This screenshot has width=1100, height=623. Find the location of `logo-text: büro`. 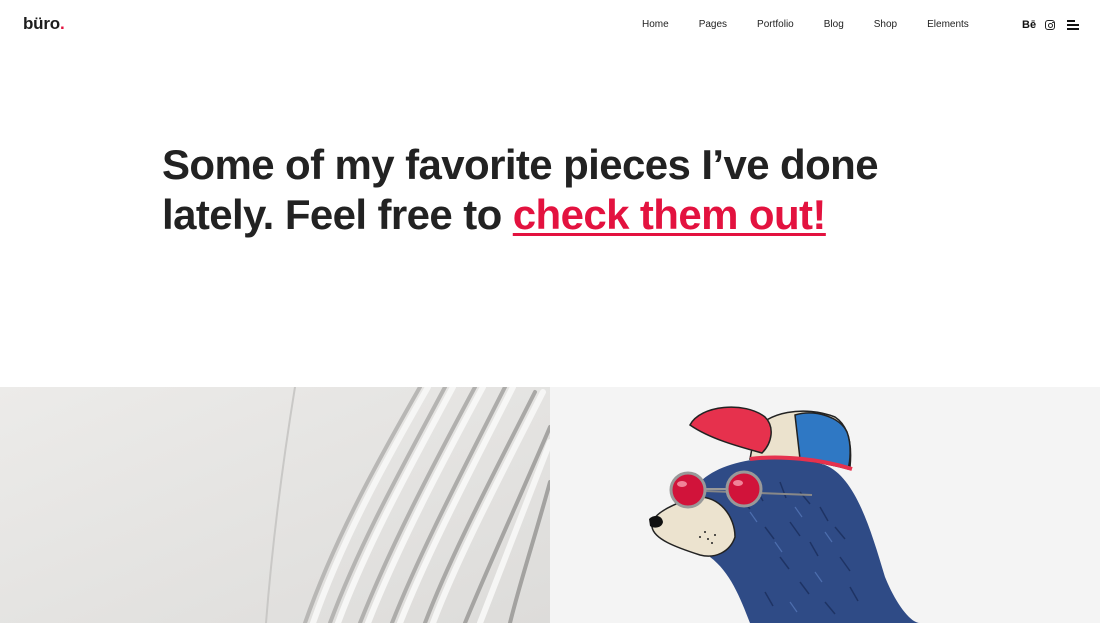

logo-text: büro is located at coordinates (41, 23).